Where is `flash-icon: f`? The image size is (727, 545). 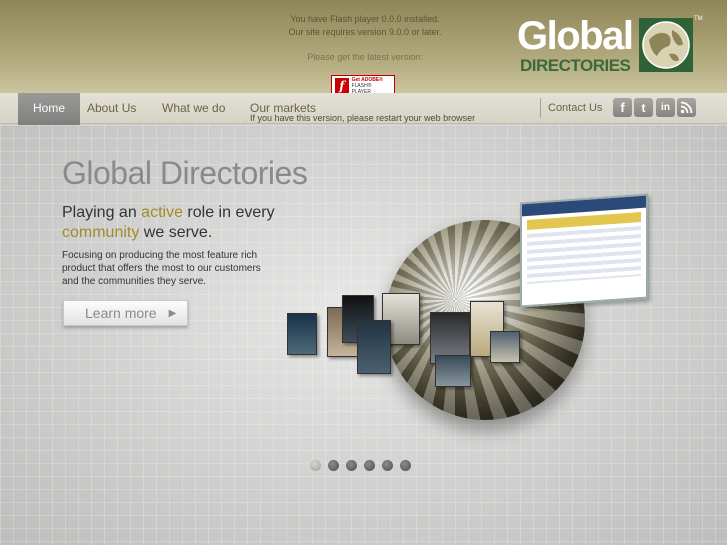 flash-icon: f is located at coordinates (342, 85).